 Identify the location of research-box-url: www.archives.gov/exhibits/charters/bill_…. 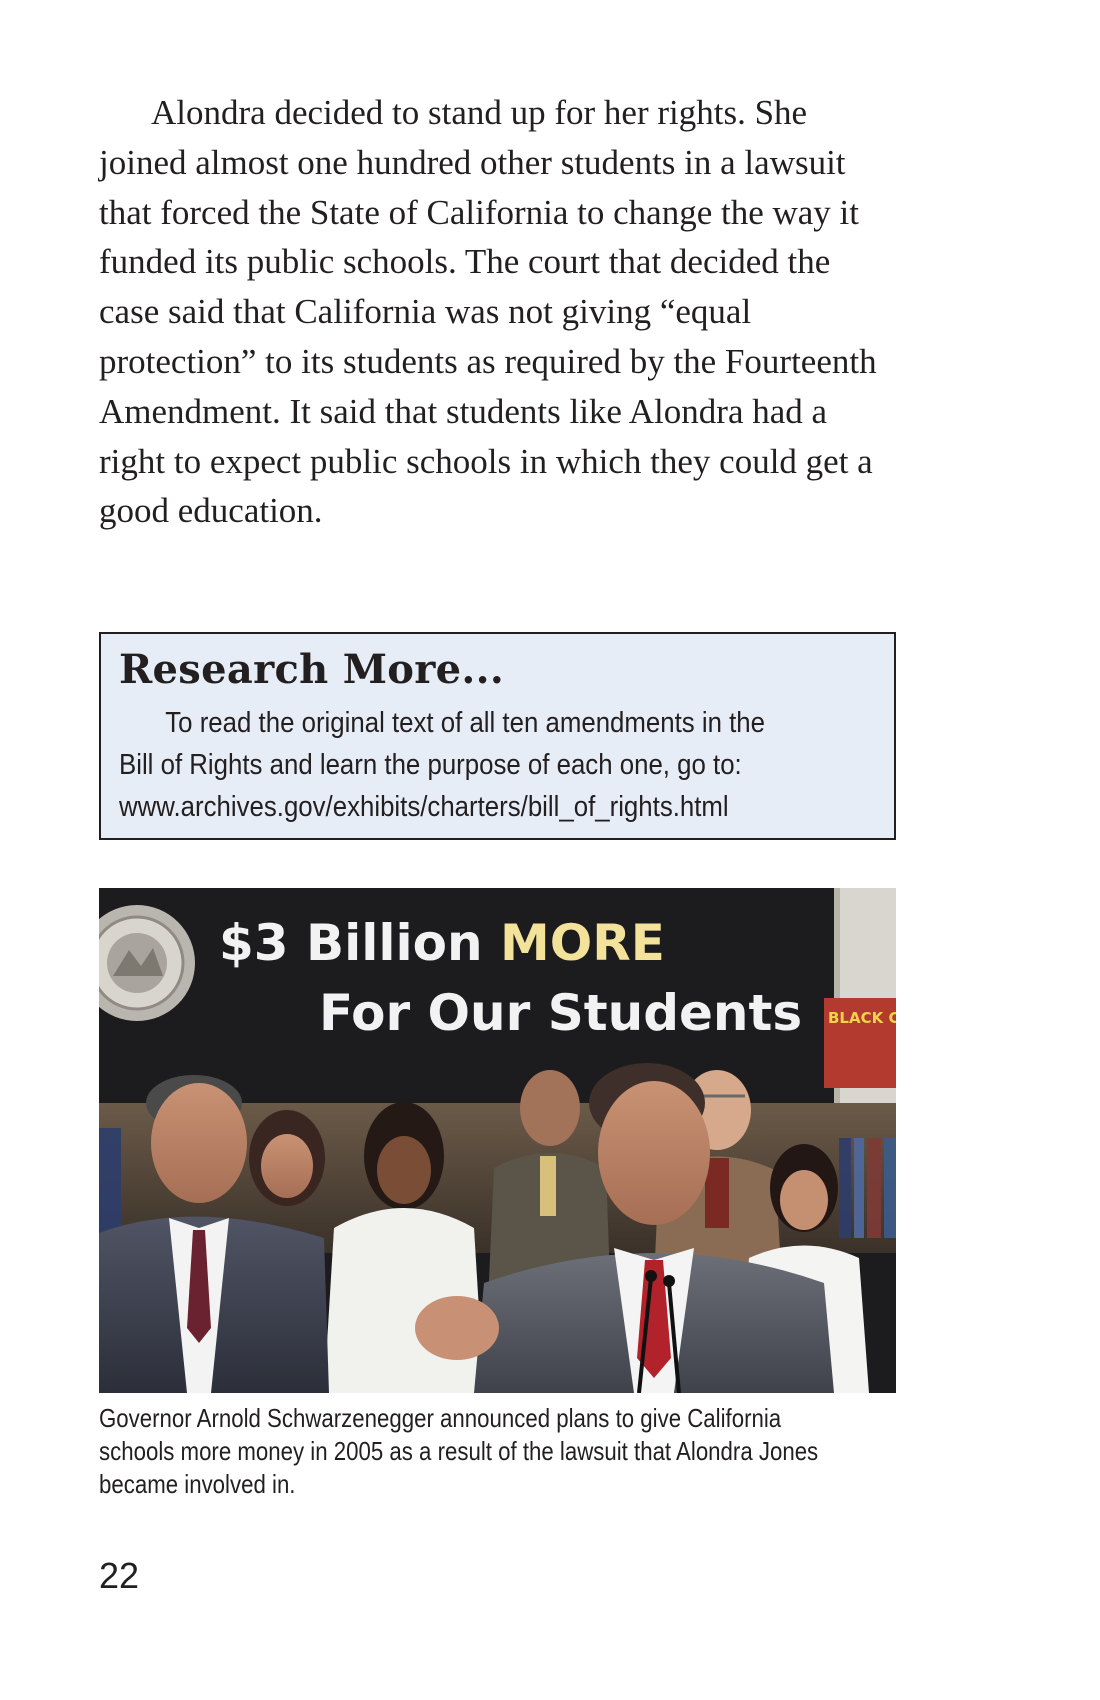
(501, 807).